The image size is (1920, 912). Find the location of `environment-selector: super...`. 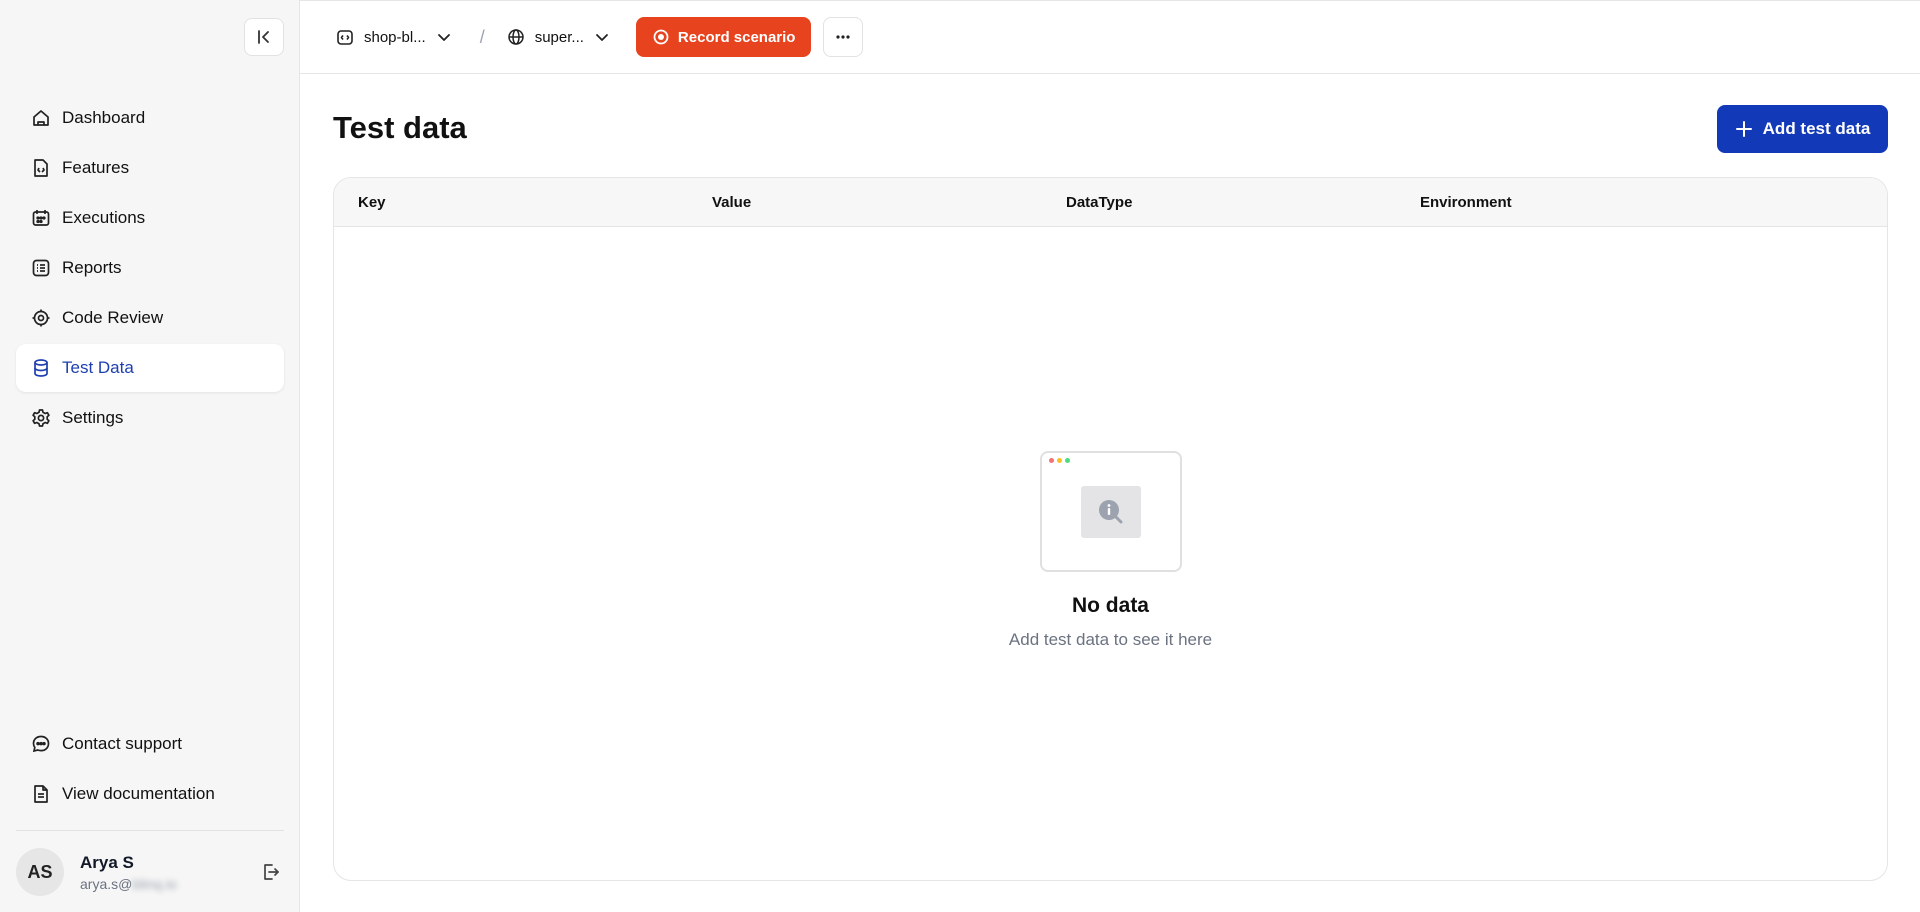

environment-selector: super... is located at coordinates (558, 37).